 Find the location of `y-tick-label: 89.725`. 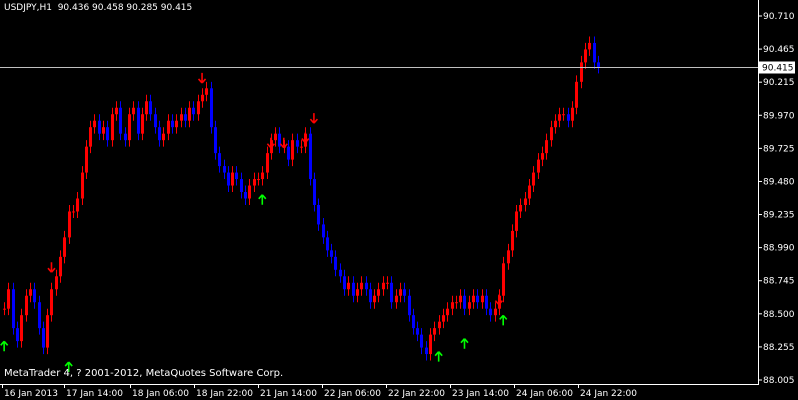

y-tick-label: 89.725 is located at coordinates (779, 149).